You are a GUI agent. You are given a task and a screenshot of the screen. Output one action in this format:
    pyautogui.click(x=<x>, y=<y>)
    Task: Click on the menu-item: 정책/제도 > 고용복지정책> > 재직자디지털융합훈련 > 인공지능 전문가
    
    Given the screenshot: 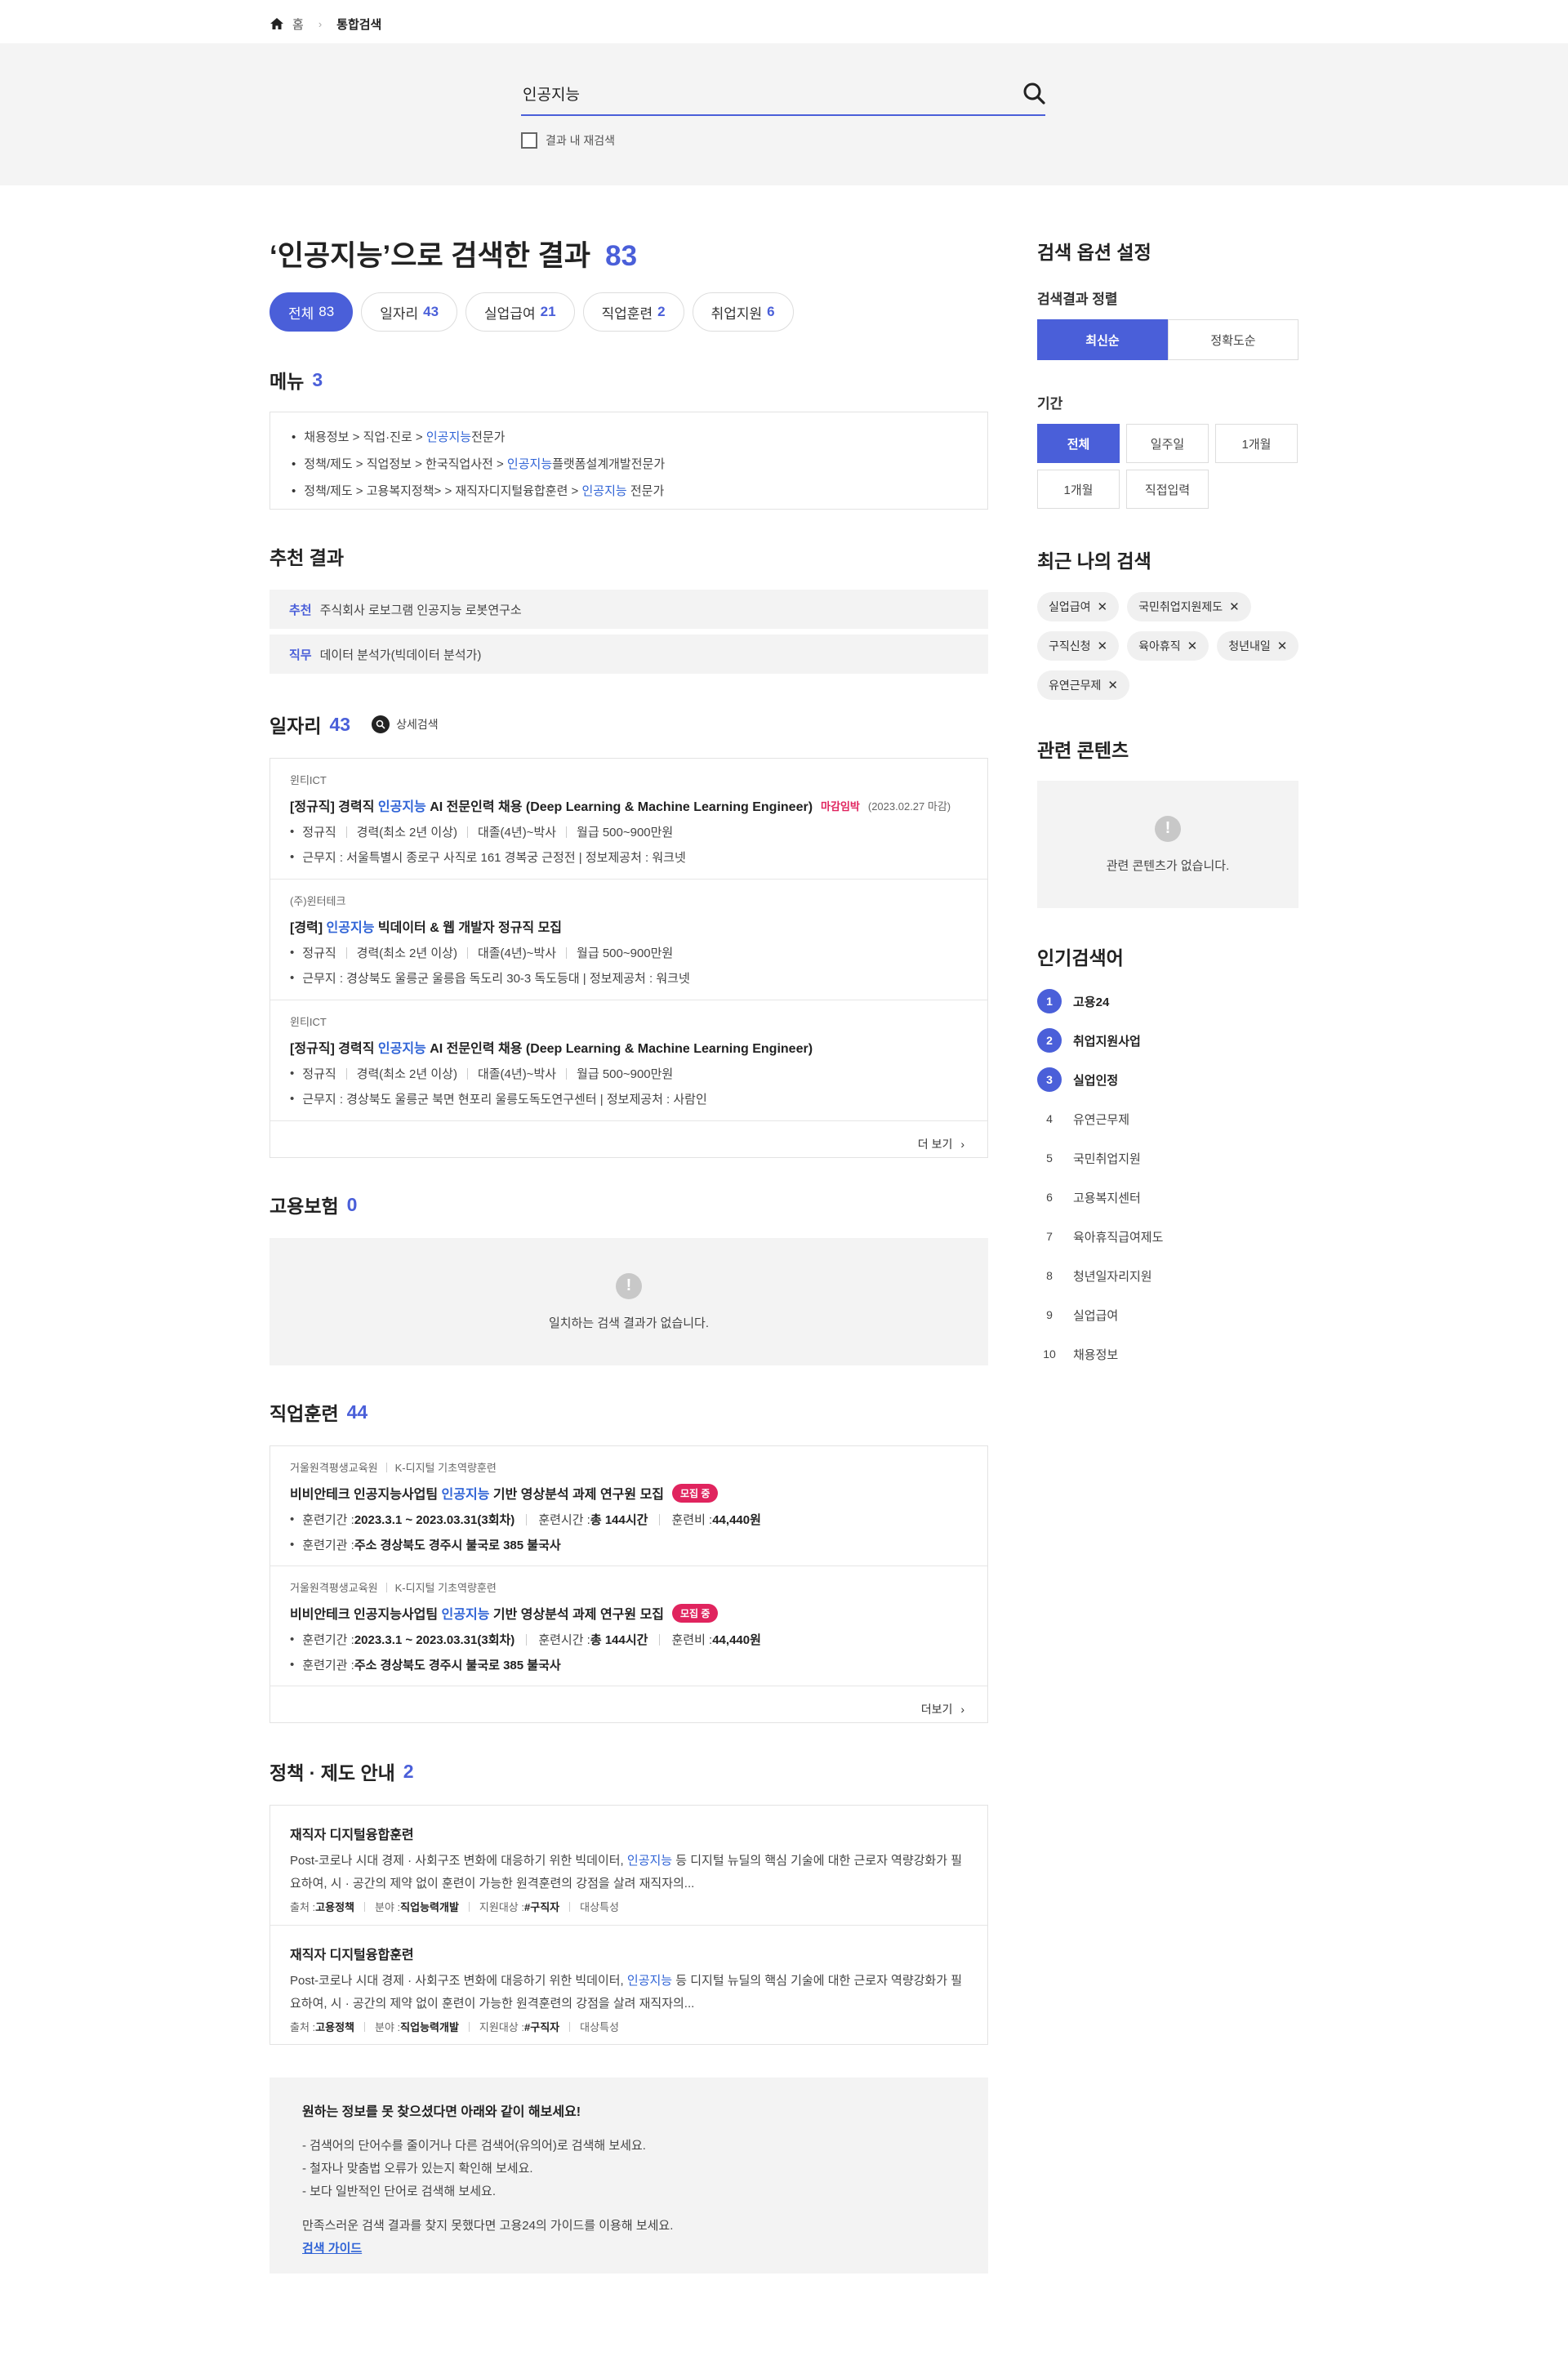 What is the action you would take?
    pyautogui.click(x=629, y=492)
    